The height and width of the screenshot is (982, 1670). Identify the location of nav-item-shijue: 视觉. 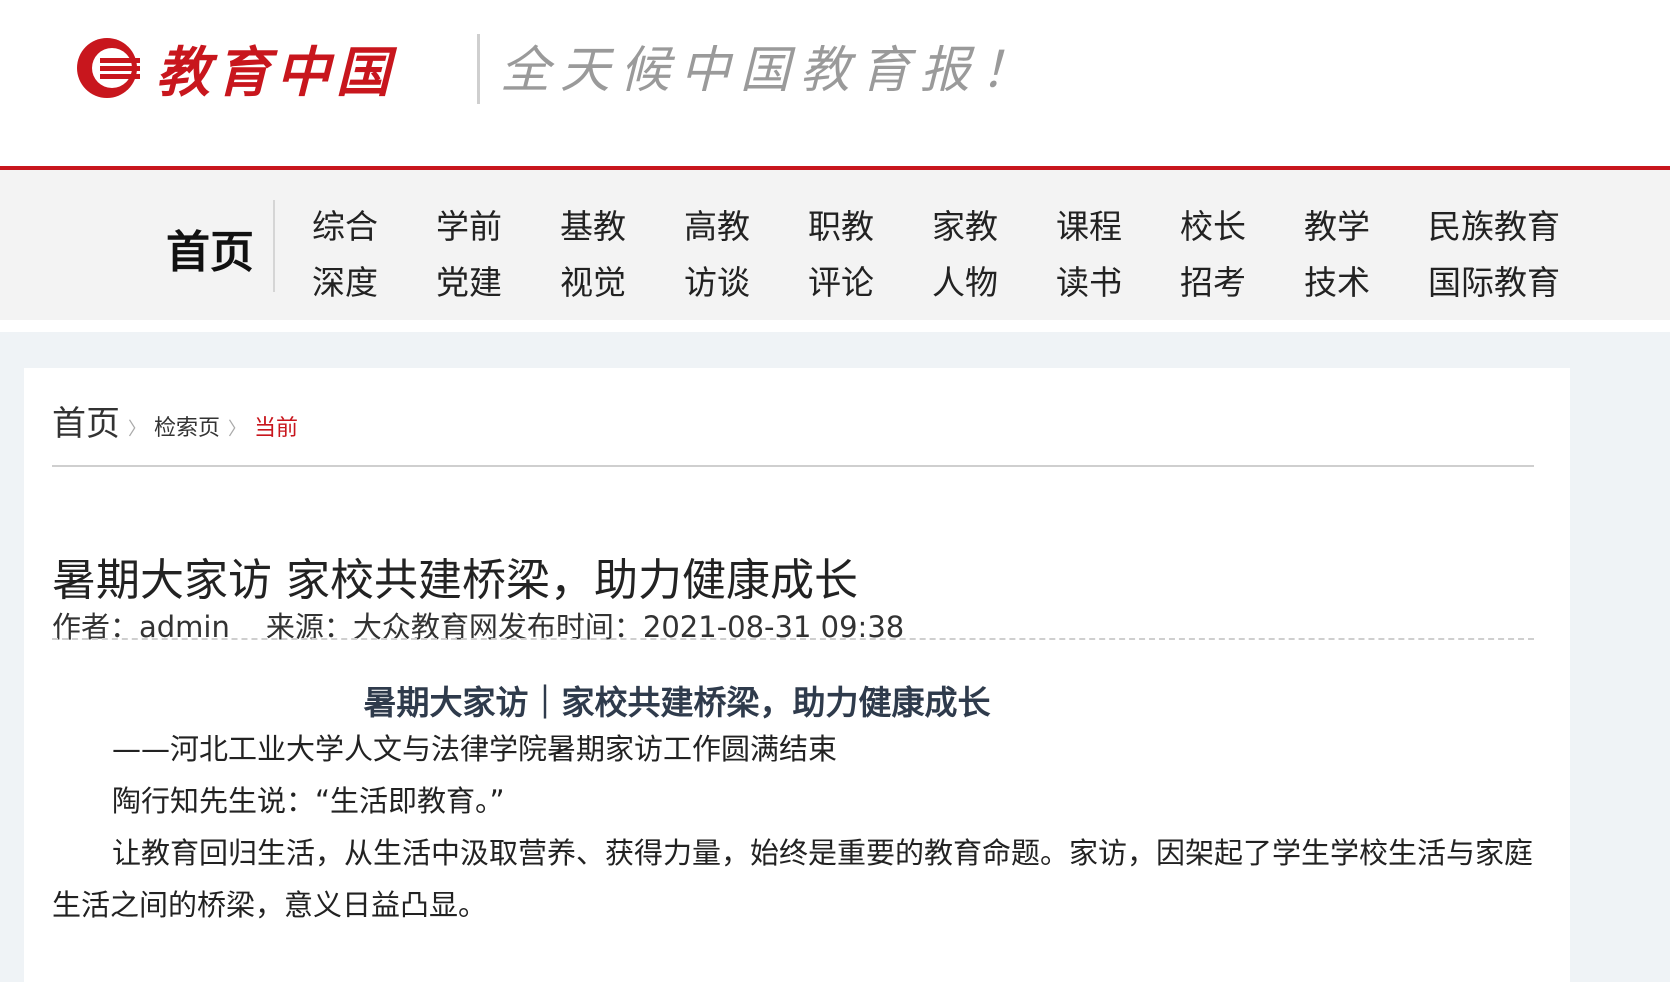
(622, 280).